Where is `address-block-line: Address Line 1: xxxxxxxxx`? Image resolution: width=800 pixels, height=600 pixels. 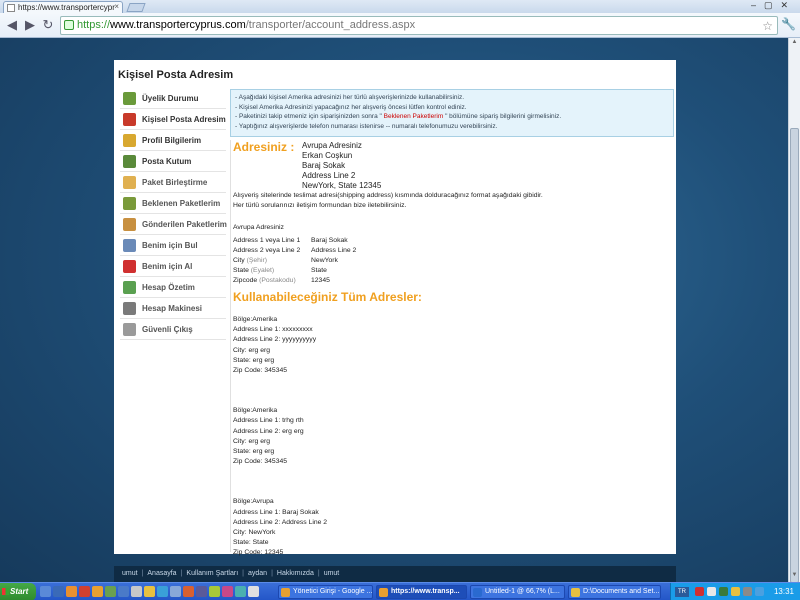 address-block-line: Address Line 1: xxxxxxxxx is located at coordinates (273, 330).